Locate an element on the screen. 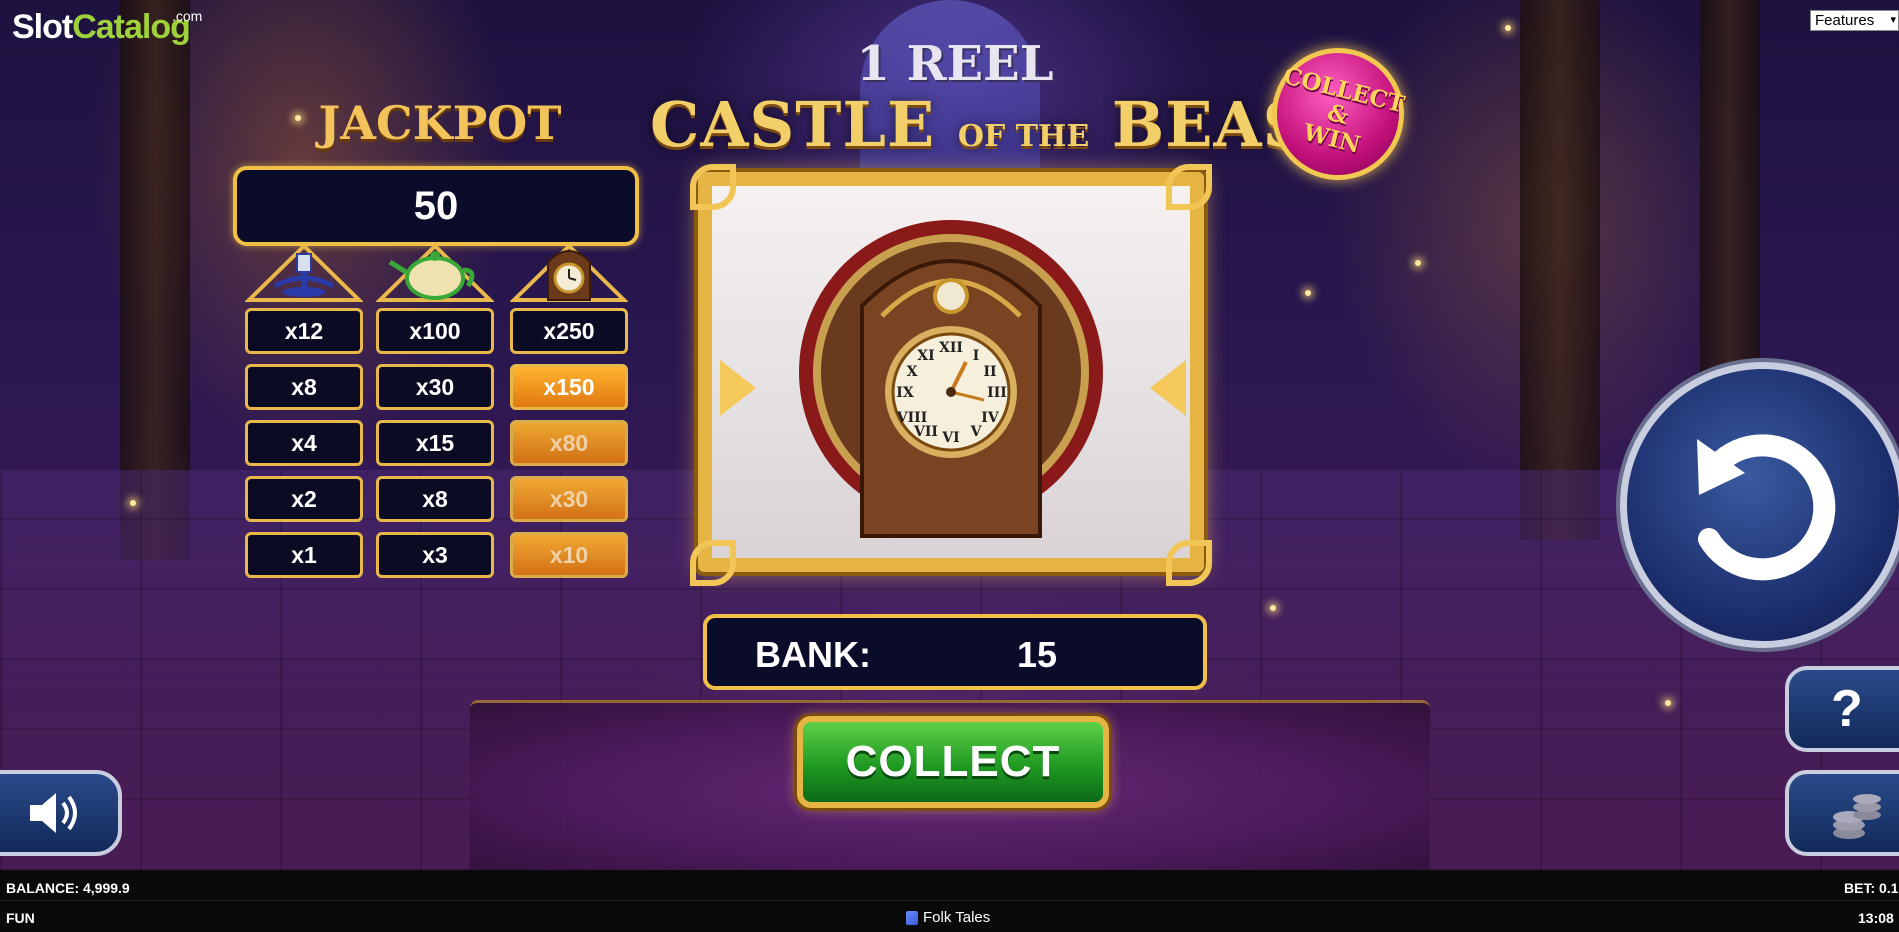 This screenshot has width=1899, height=932. multiplier-cell: x2 is located at coordinates (304, 499).